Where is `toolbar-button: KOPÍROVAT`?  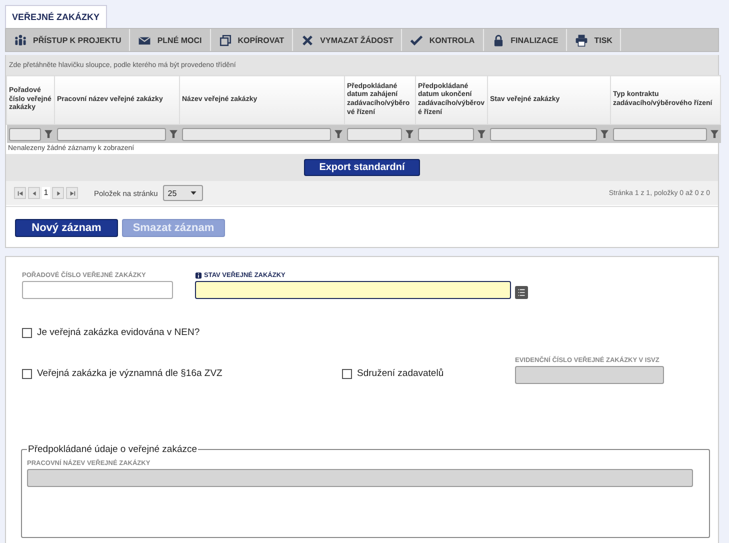 toolbar-button: KOPÍROVAT is located at coordinates (252, 40).